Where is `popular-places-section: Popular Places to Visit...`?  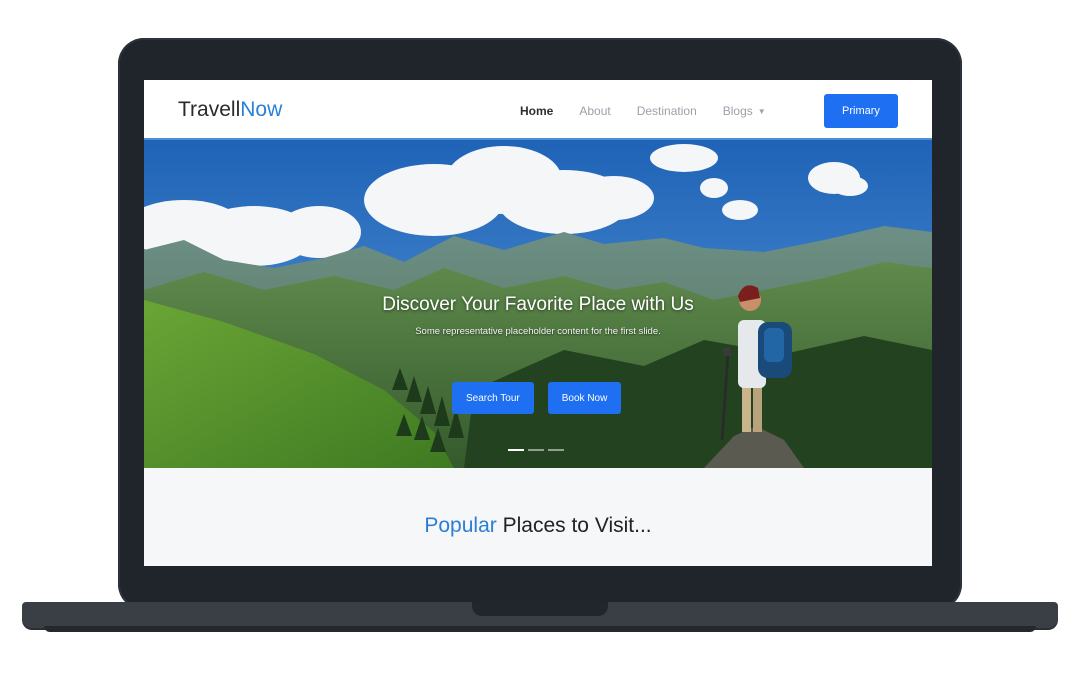
popular-places-section: Popular Places to Visit... is located at coordinates (538, 517).